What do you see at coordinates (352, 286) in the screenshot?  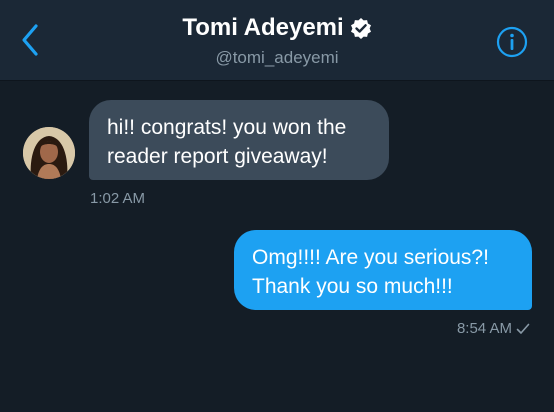 I see `message-line: Thank you so much!!!` at bounding box center [352, 286].